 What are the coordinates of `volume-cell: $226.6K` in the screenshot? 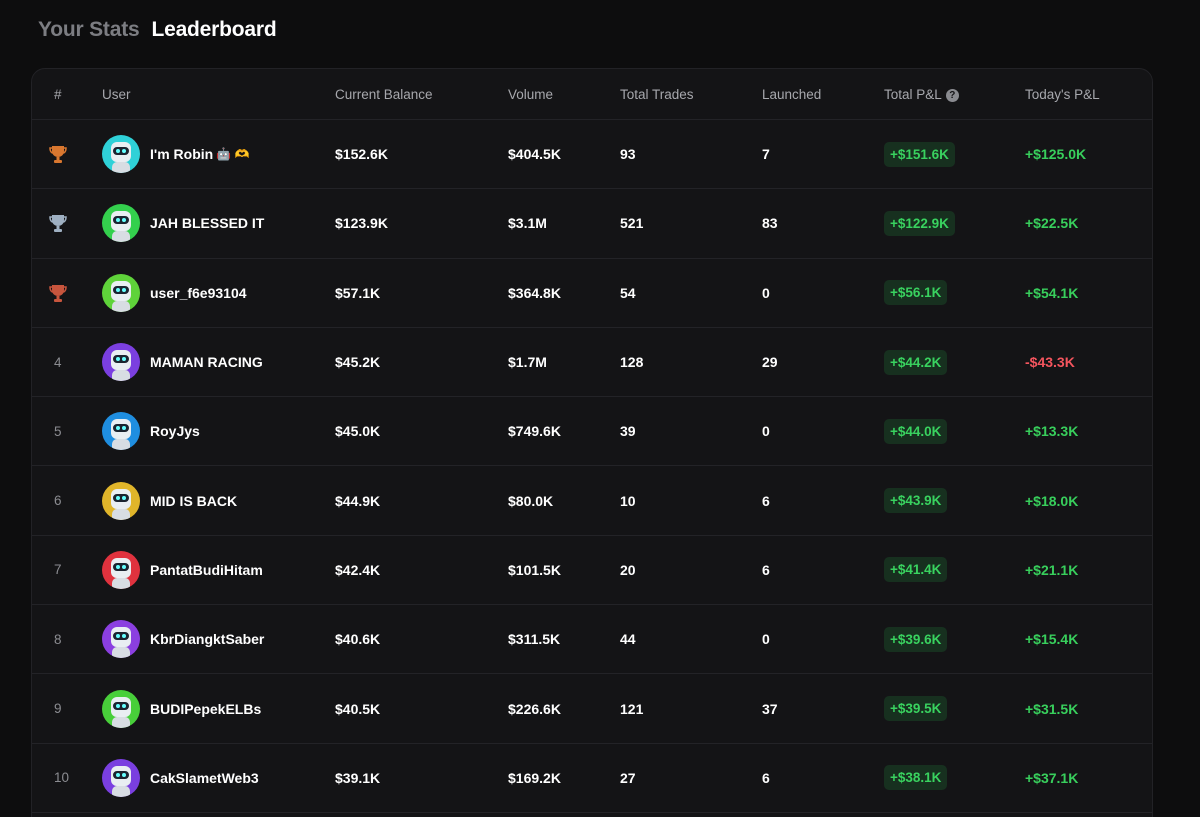 It's located at (534, 708).